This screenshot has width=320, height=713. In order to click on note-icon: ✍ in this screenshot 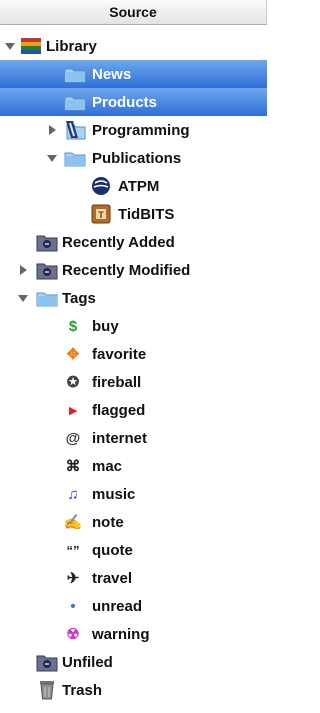, I will do `click(73, 522)`.